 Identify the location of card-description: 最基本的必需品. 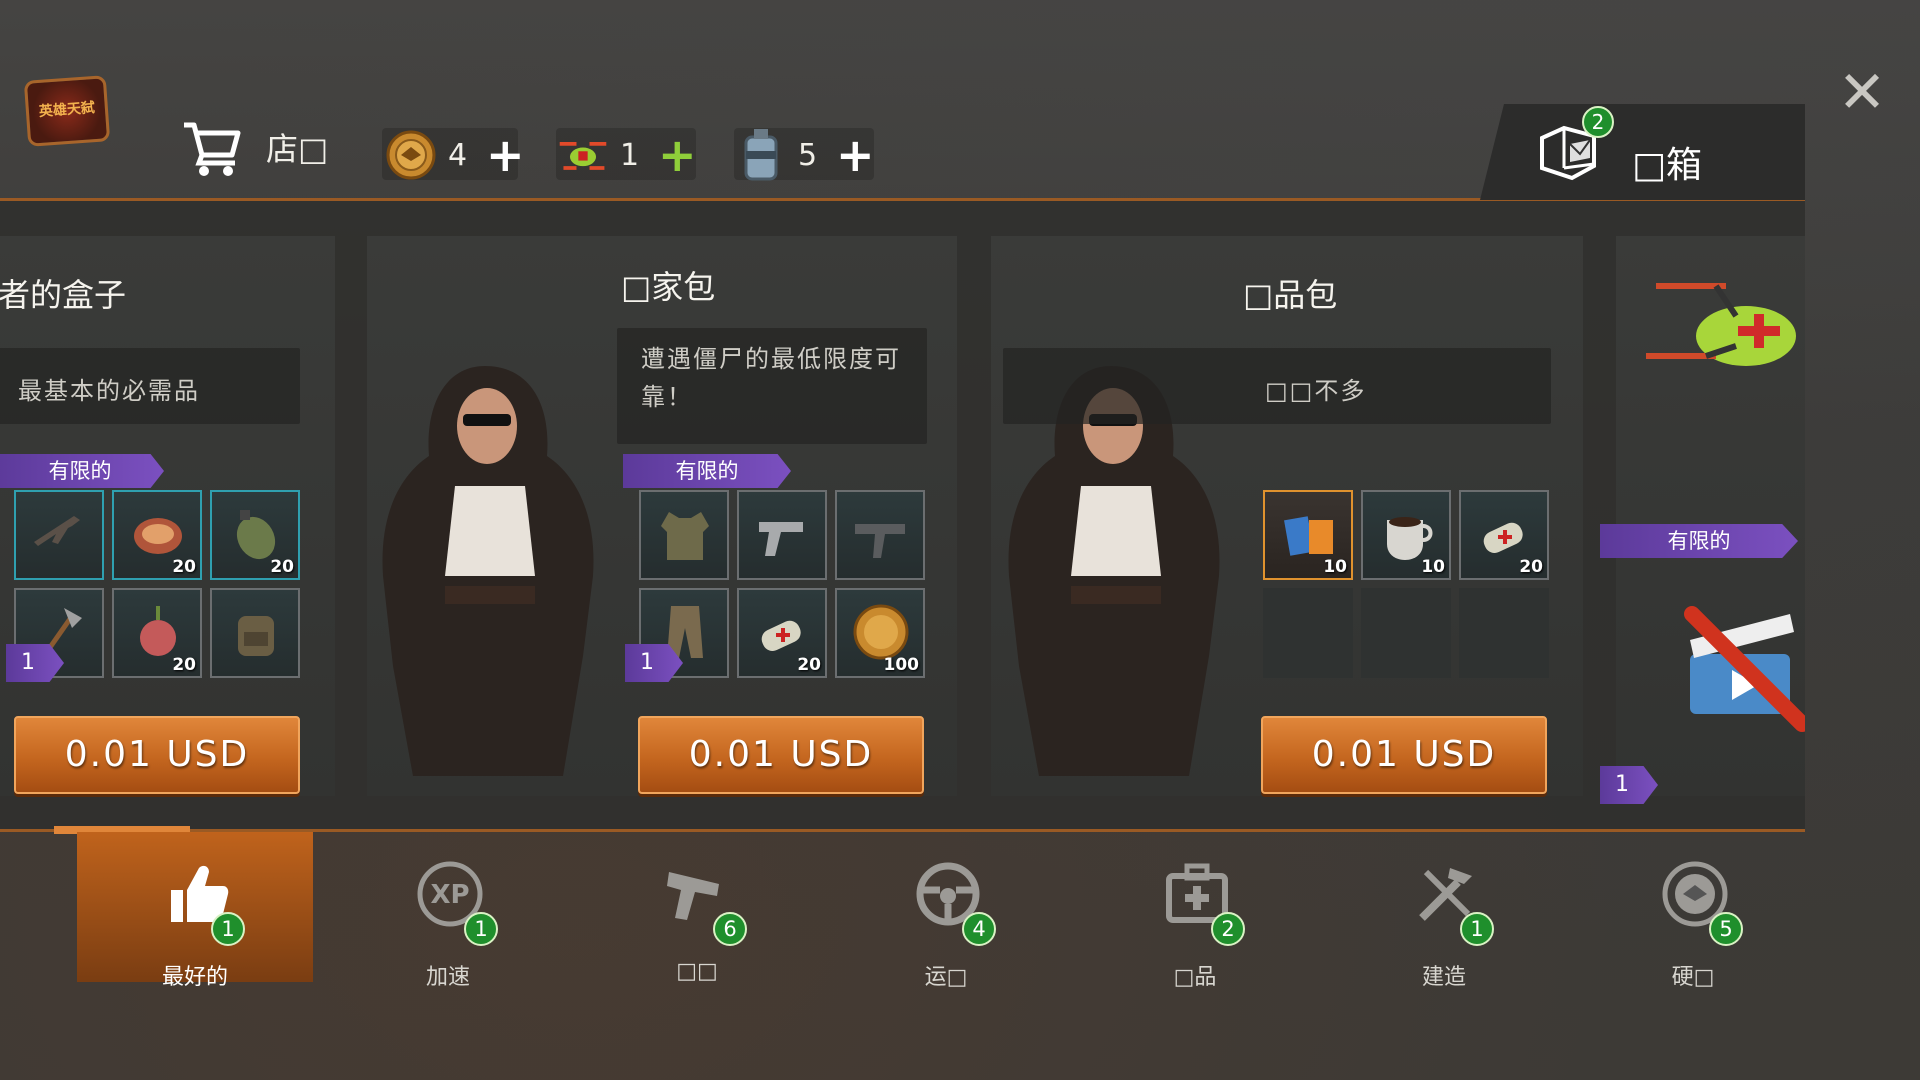
(109, 391).